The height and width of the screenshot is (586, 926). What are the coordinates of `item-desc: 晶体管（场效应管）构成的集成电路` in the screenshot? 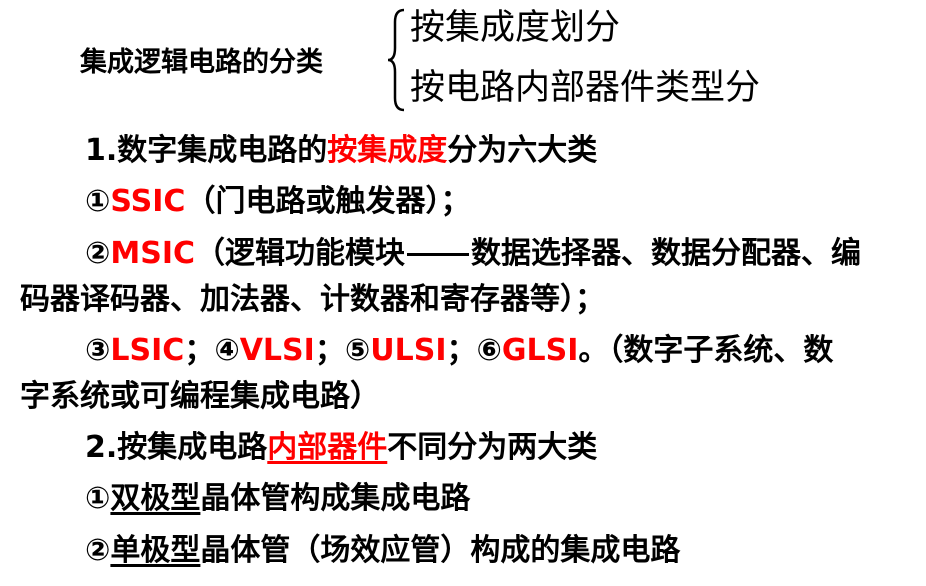 It's located at (440, 550).